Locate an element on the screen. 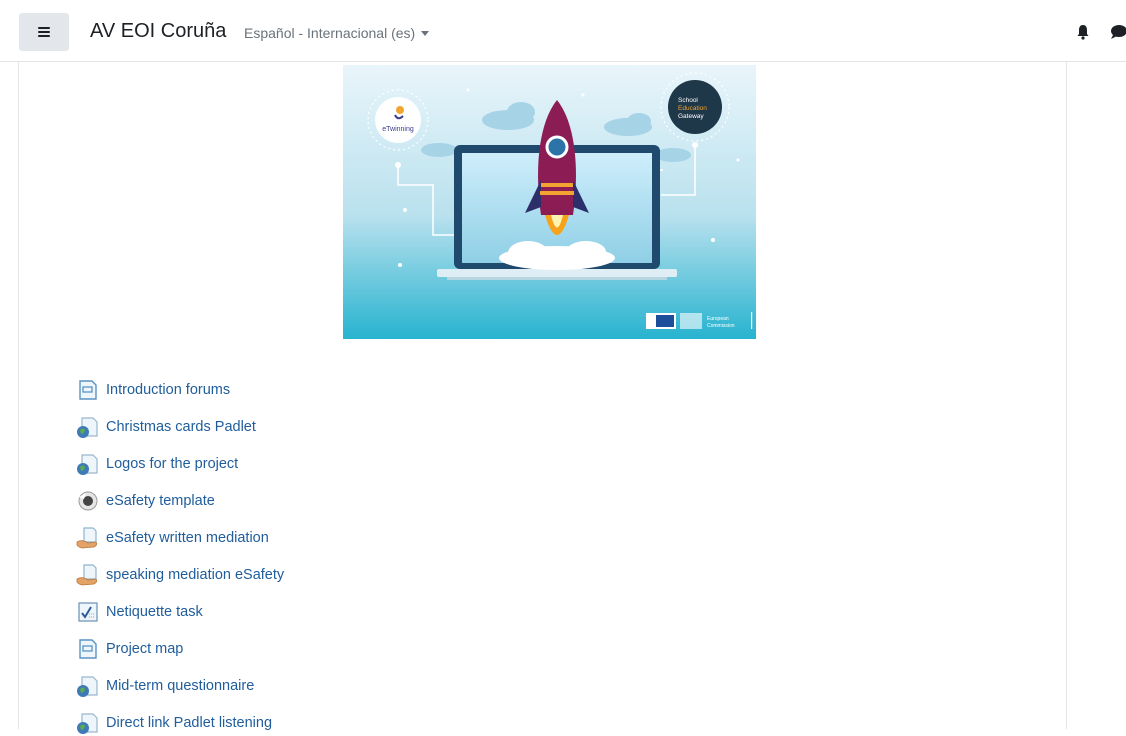 The height and width of the screenshot is (736, 1126). activity-item: speaking mediation eSafety is located at coordinates (180, 575).